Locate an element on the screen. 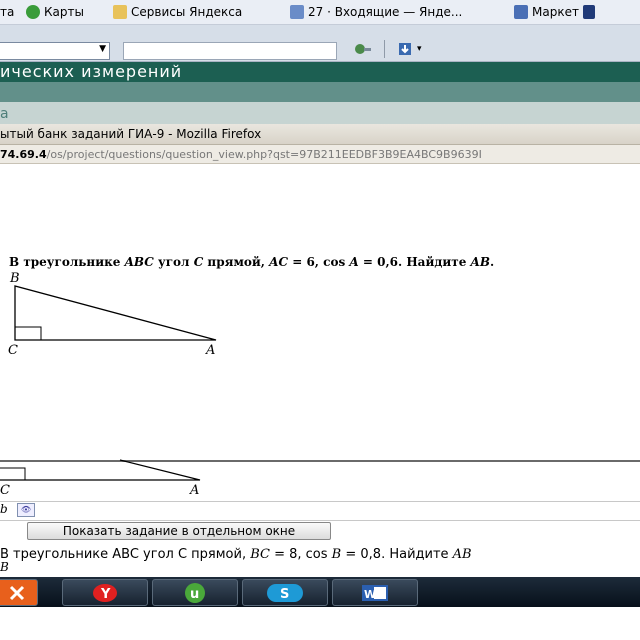 The image size is (640, 640). svg-text: u is located at coordinates (194, 594).